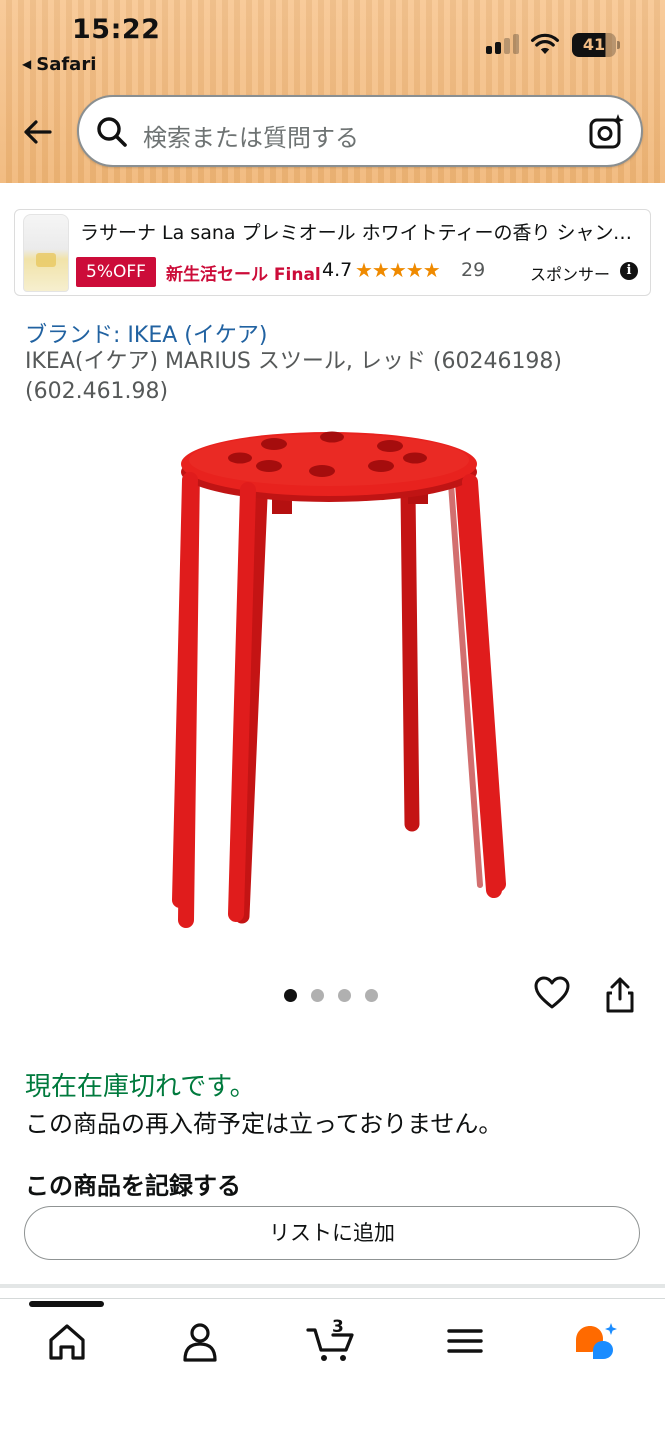  I want to click on home-icon, so click(67, 1342).